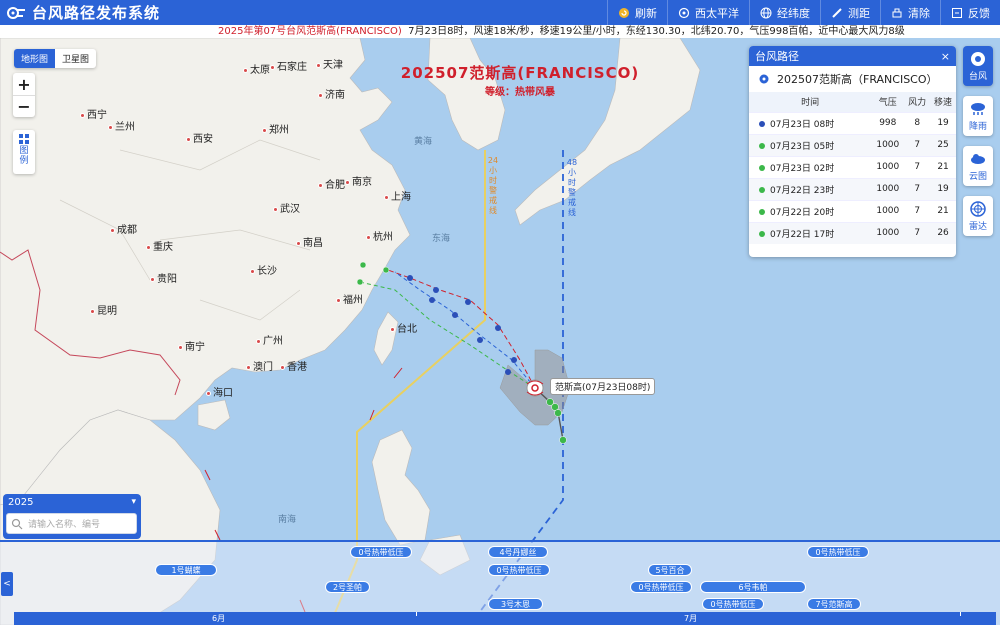 This screenshot has width=1000, height=625. I want to click on radar-layer-label: 雷达, so click(977, 227).